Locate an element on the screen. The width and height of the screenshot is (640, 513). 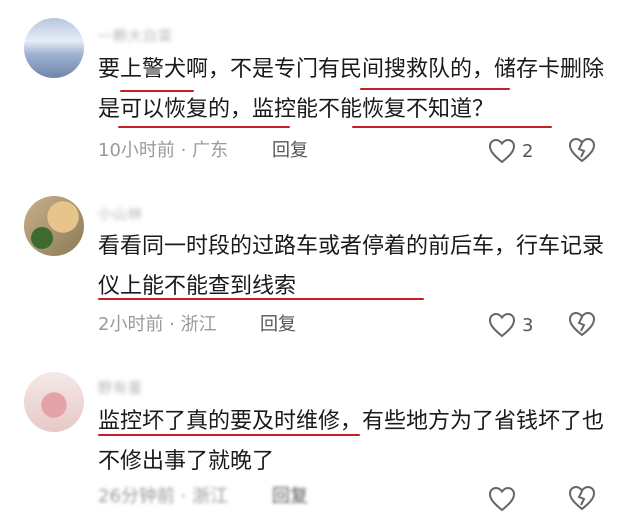
username: 野有蔓 is located at coordinates (120, 387).